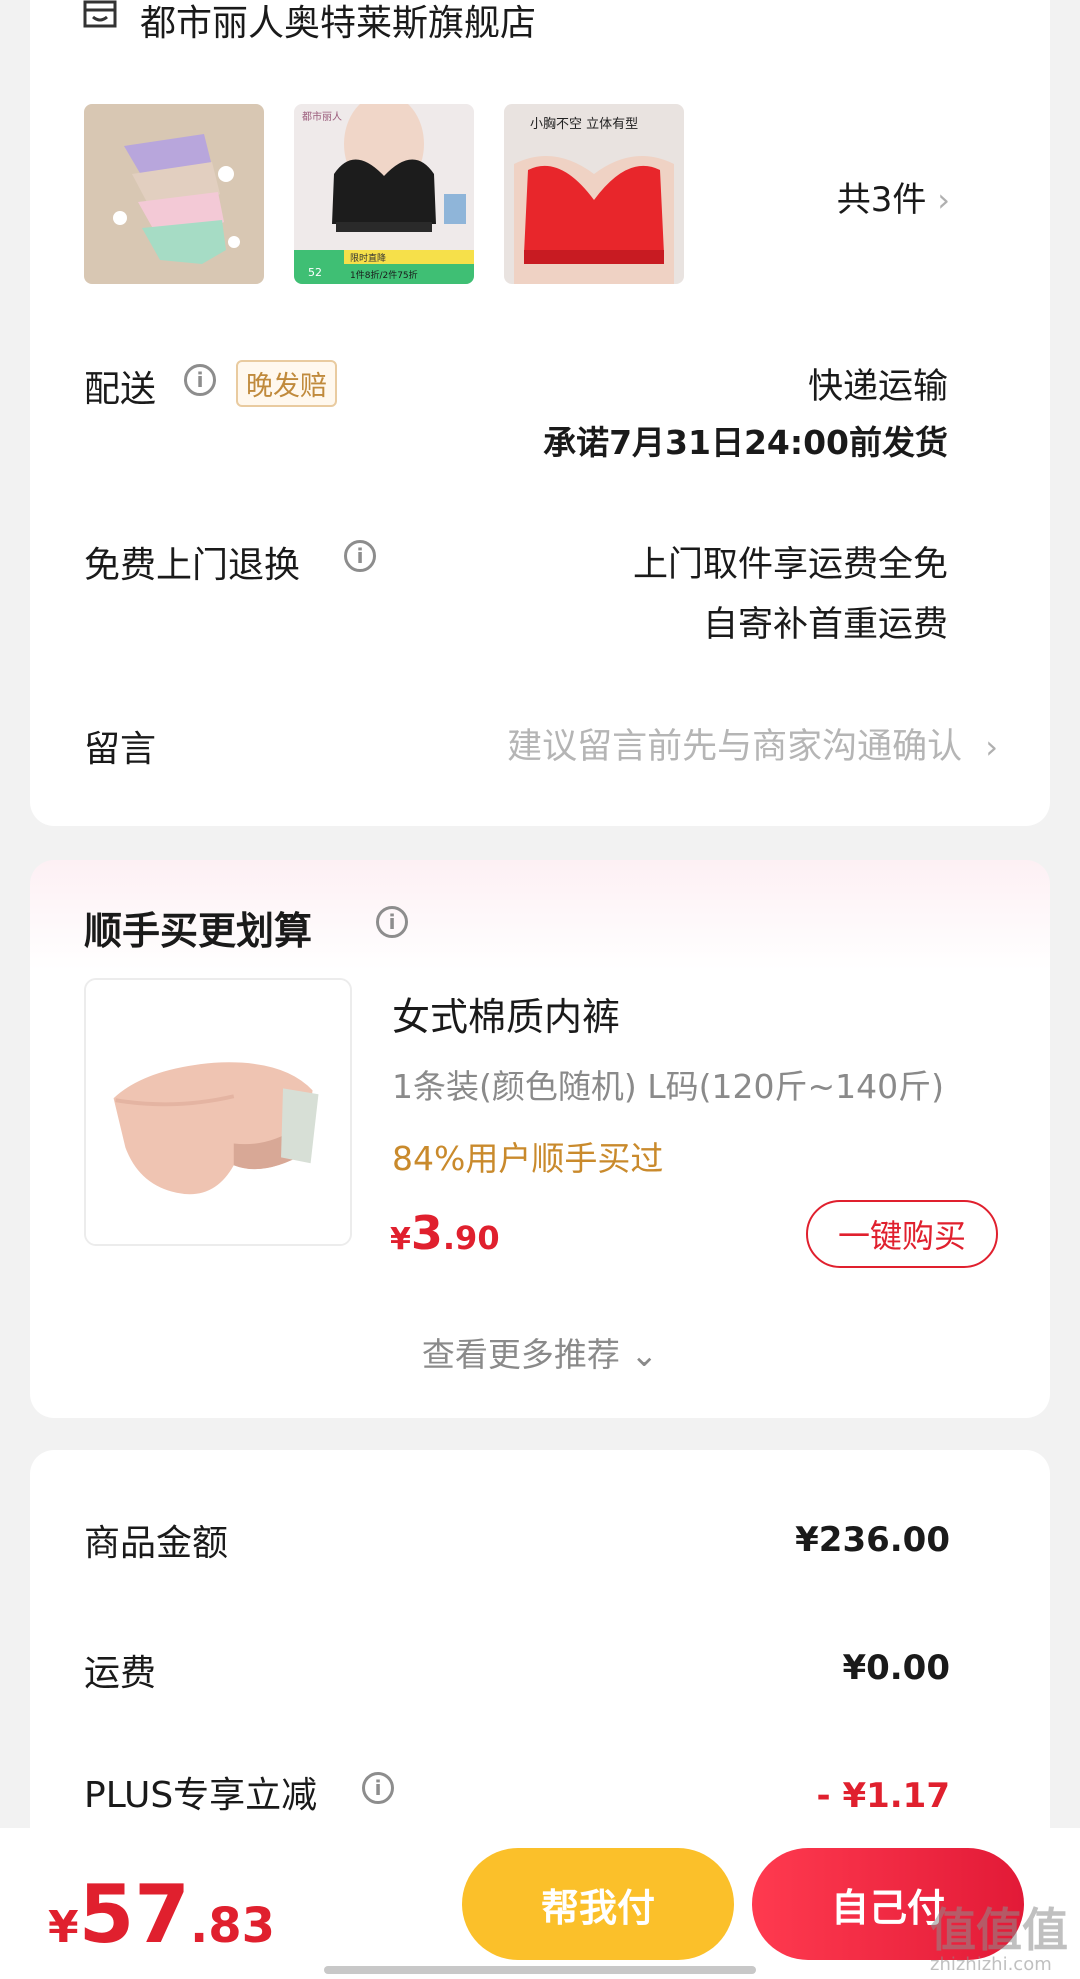 This screenshot has width=1080, height=1979. I want to click on plus-discount-label: PLUS专享立减, so click(201, 1795).